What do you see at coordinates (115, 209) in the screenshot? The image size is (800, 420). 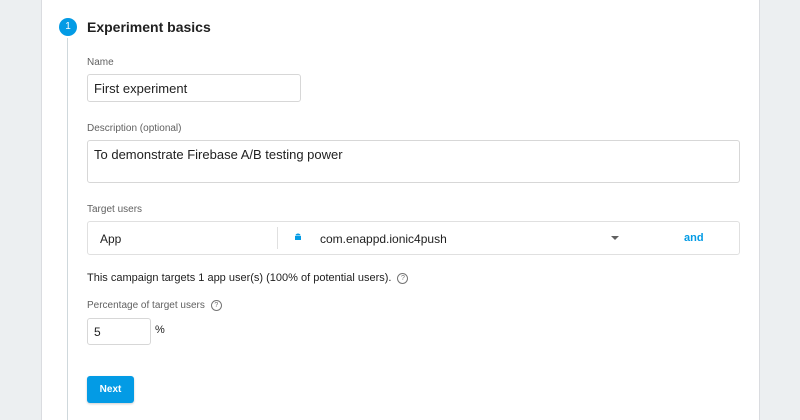 I see `target-users-label: Target users` at bounding box center [115, 209].